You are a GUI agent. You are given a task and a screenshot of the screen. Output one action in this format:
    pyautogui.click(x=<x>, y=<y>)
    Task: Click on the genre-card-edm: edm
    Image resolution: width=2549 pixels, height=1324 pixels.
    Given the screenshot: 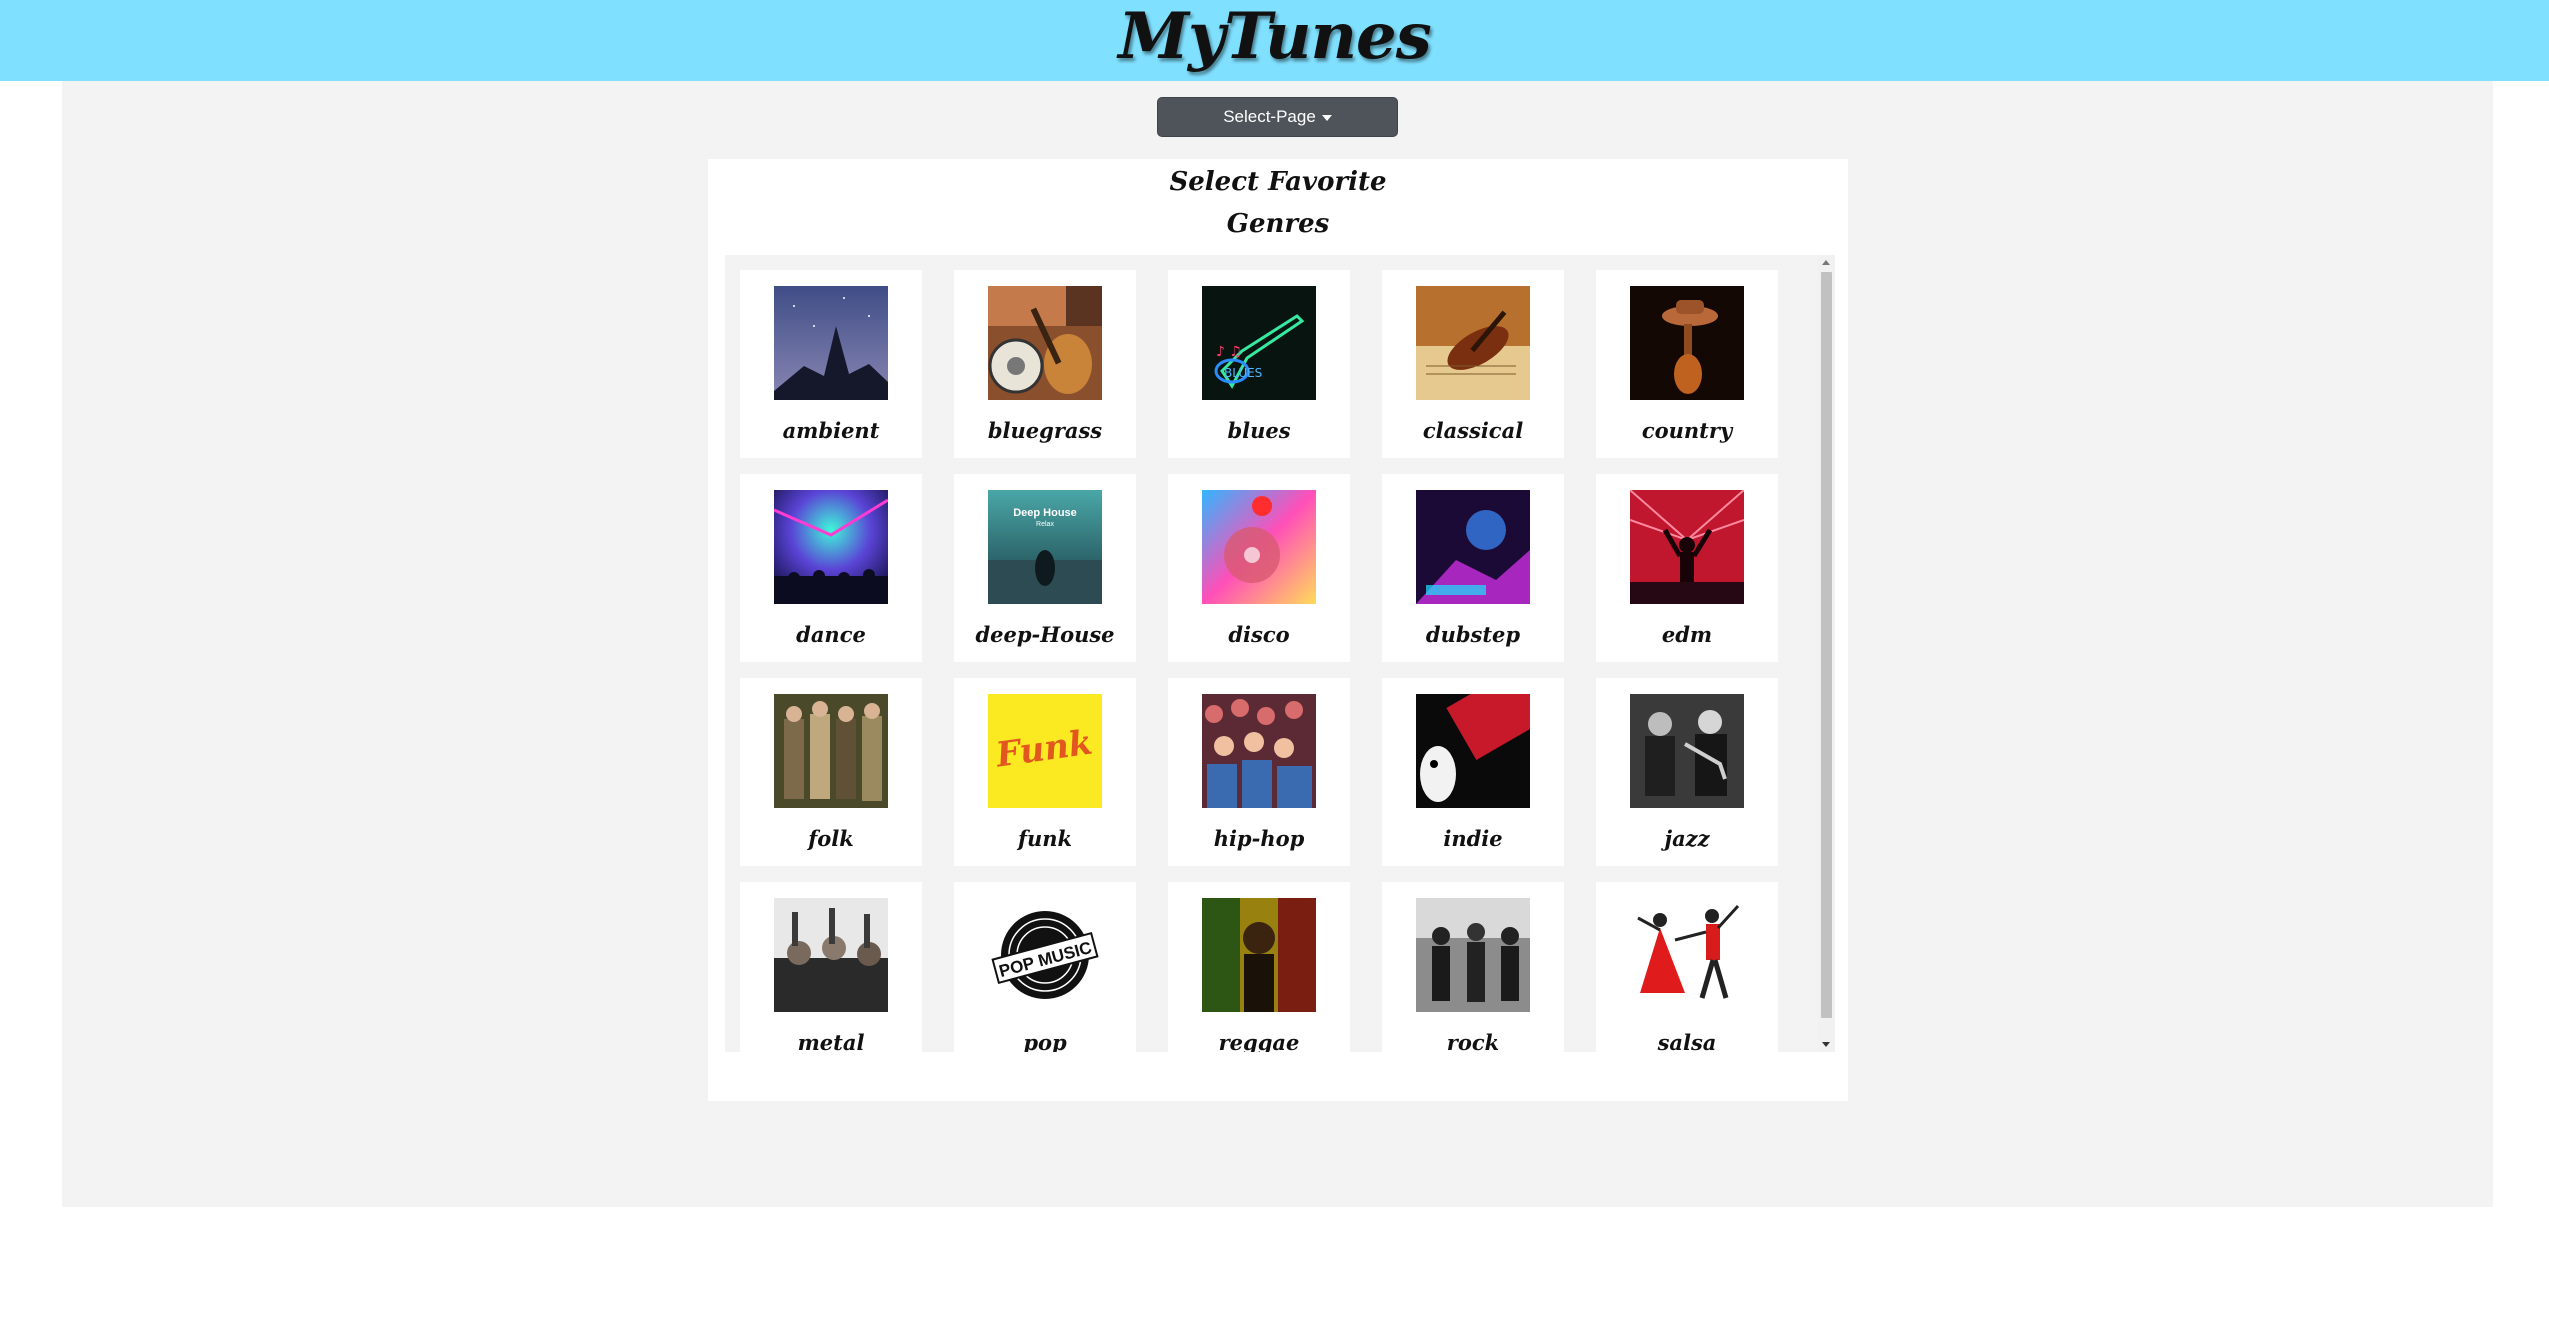 What is the action you would take?
    pyautogui.click(x=1687, y=568)
    